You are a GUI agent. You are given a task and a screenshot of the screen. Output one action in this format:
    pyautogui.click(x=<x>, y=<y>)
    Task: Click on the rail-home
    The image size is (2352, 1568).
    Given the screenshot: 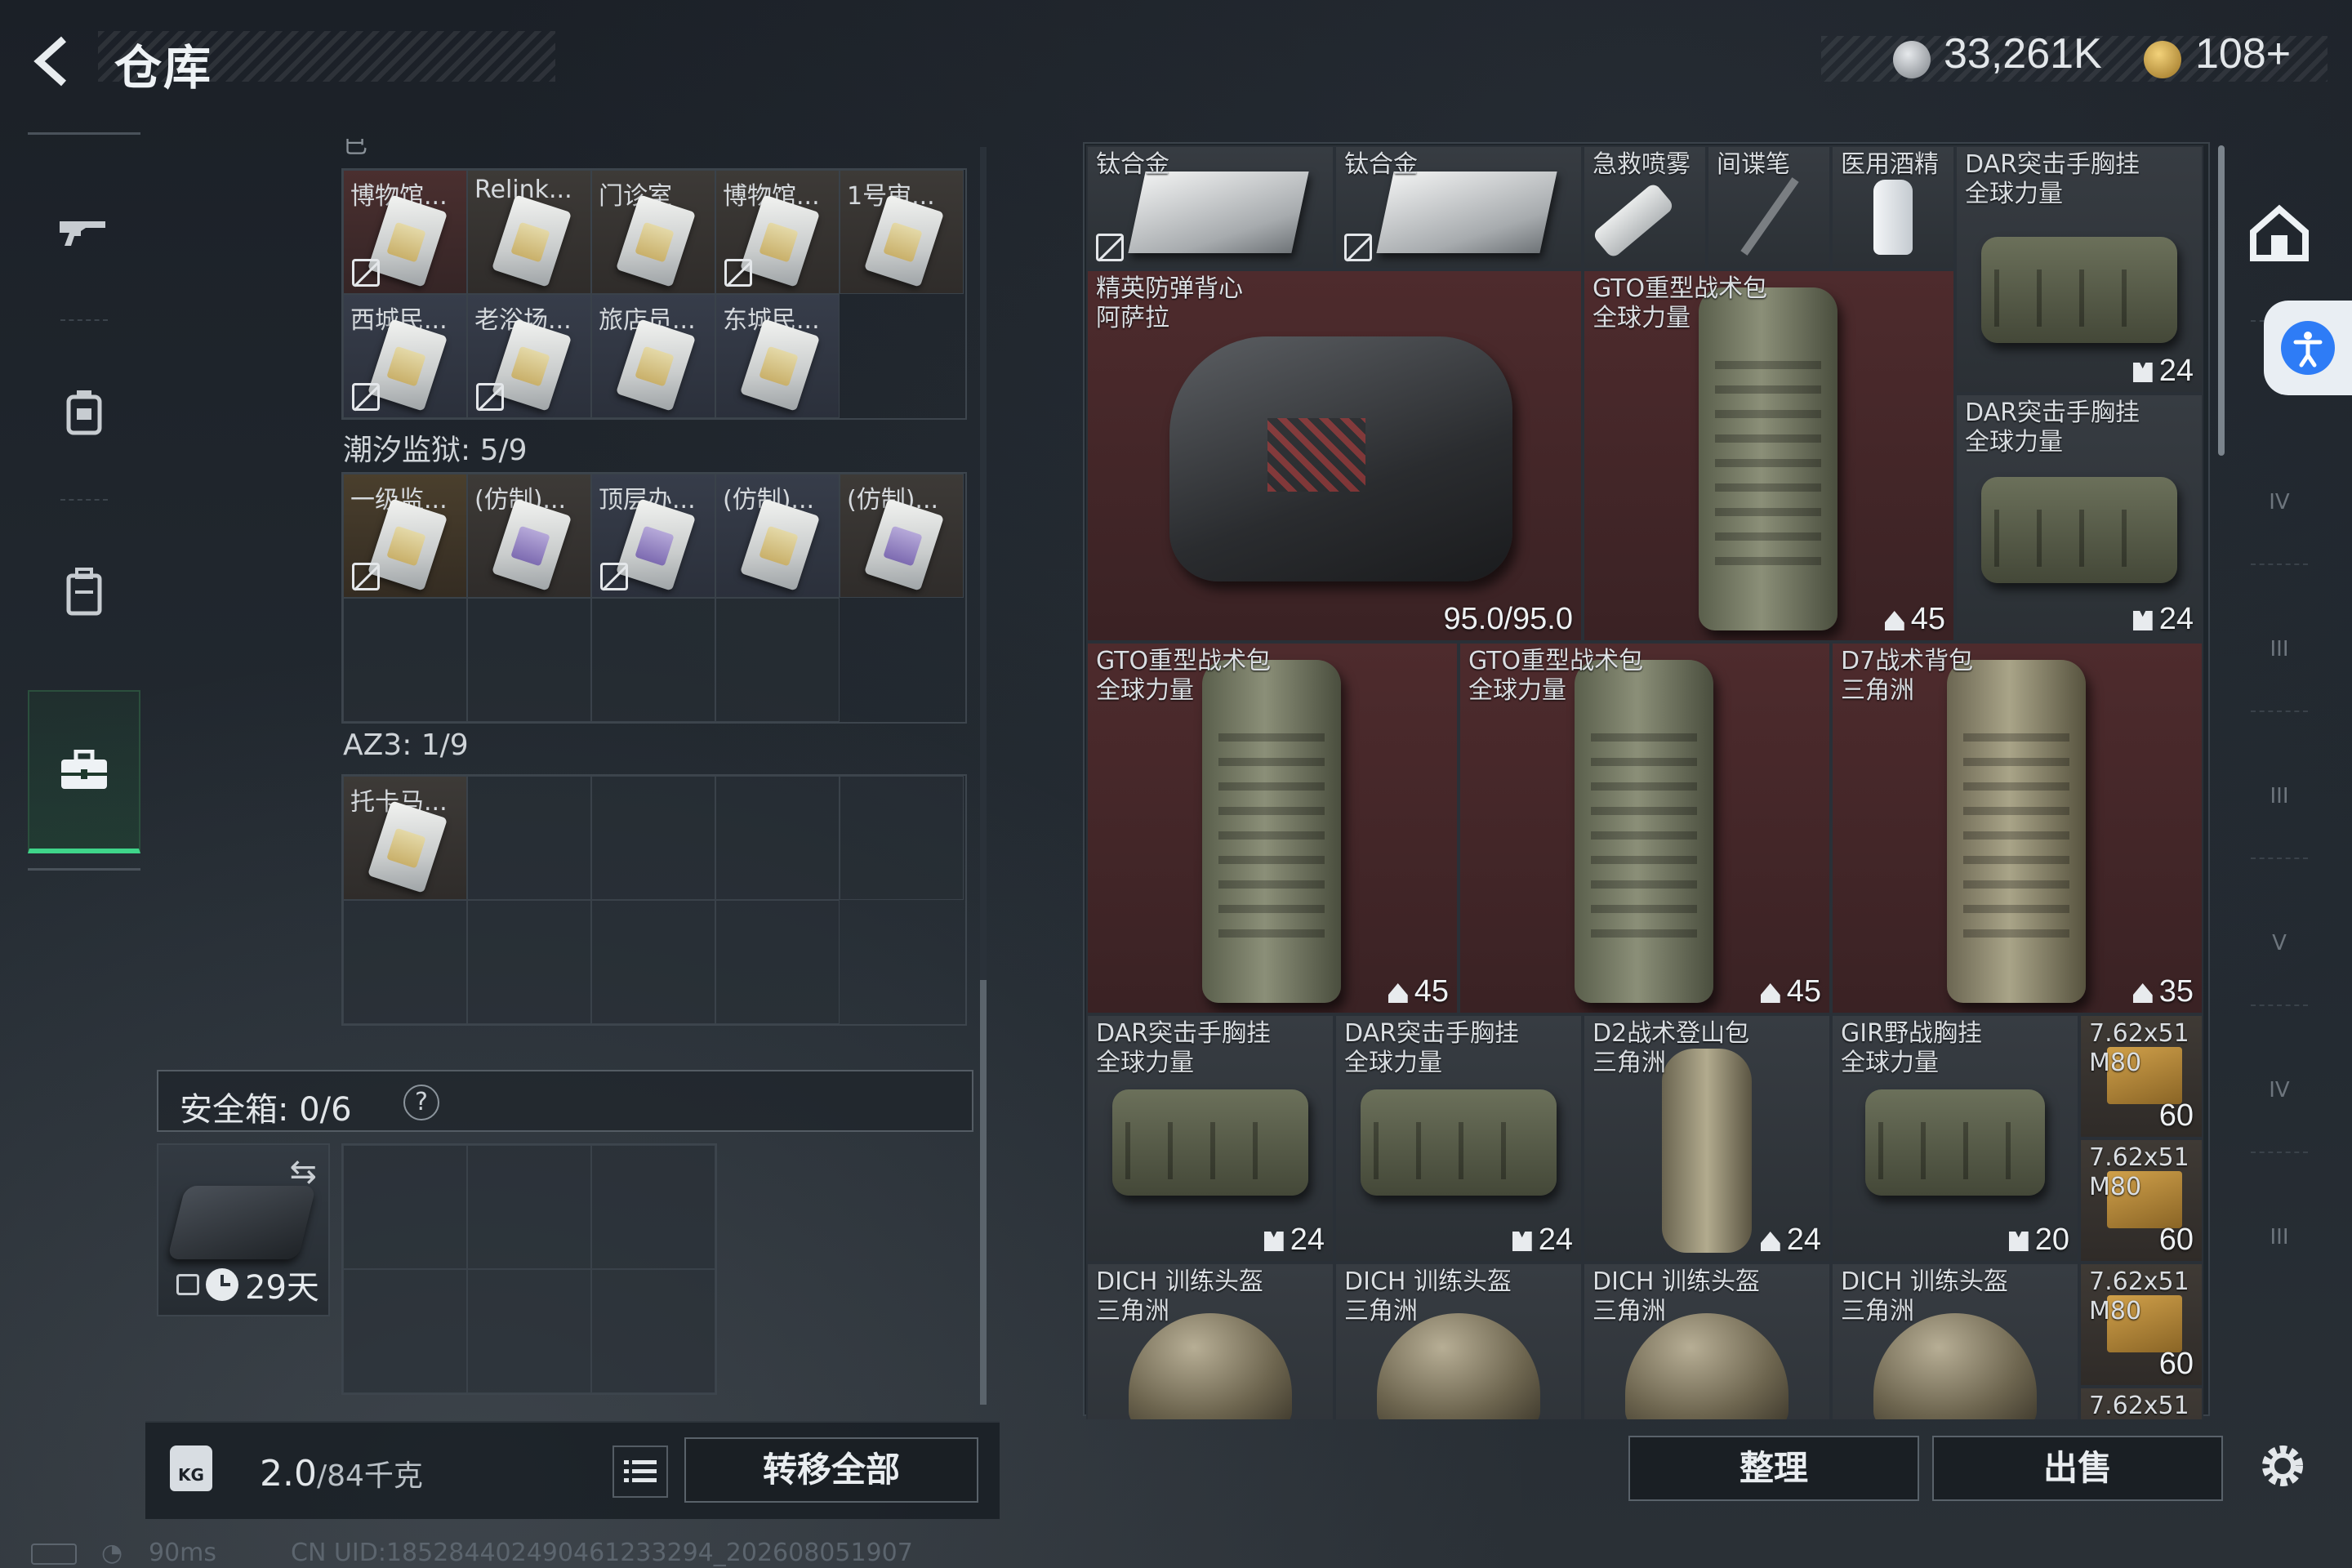 What is the action you would take?
    pyautogui.click(x=2279, y=233)
    